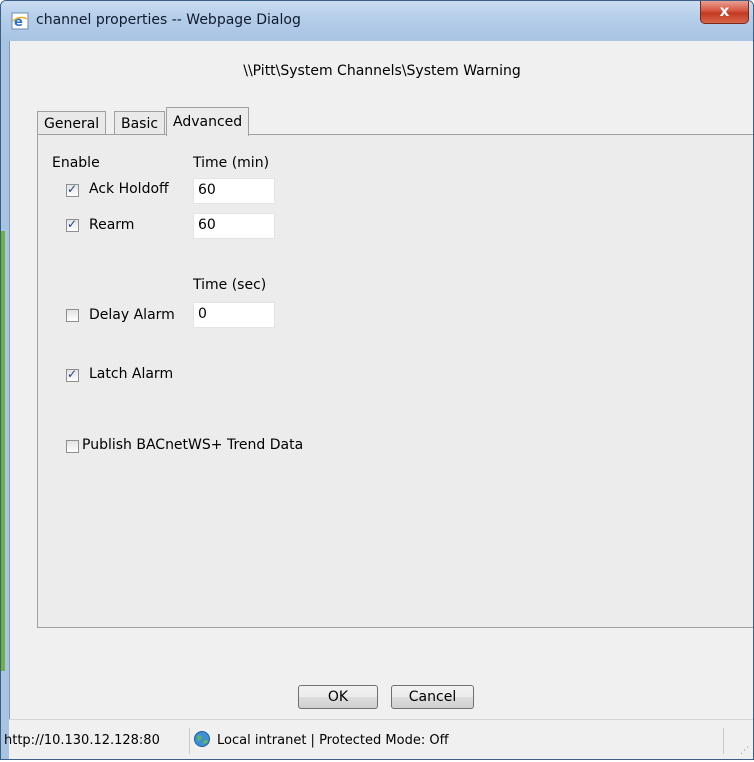  I want to click on security-zone-text: Local intranet | Protected Mode: Off, so click(333, 740).